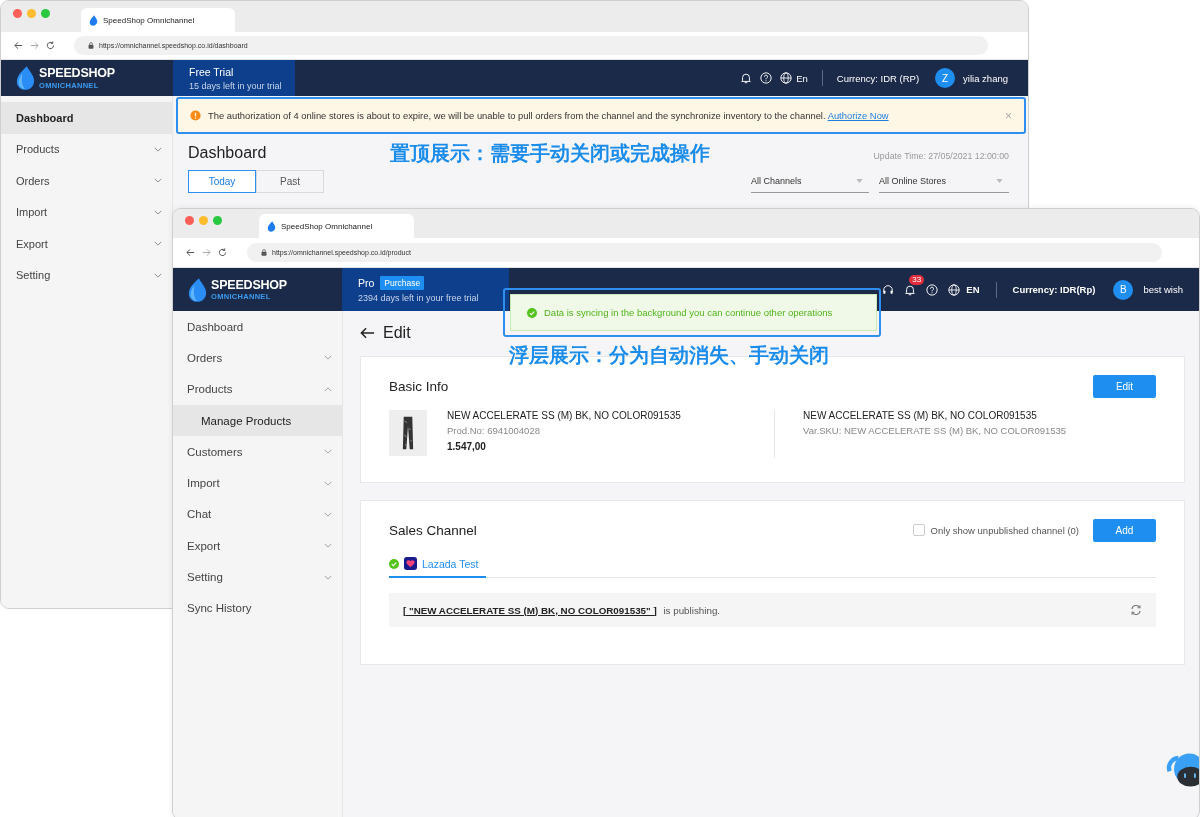  What do you see at coordinates (944, 181) in the screenshot?
I see `filter-select: All Online Stores` at bounding box center [944, 181].